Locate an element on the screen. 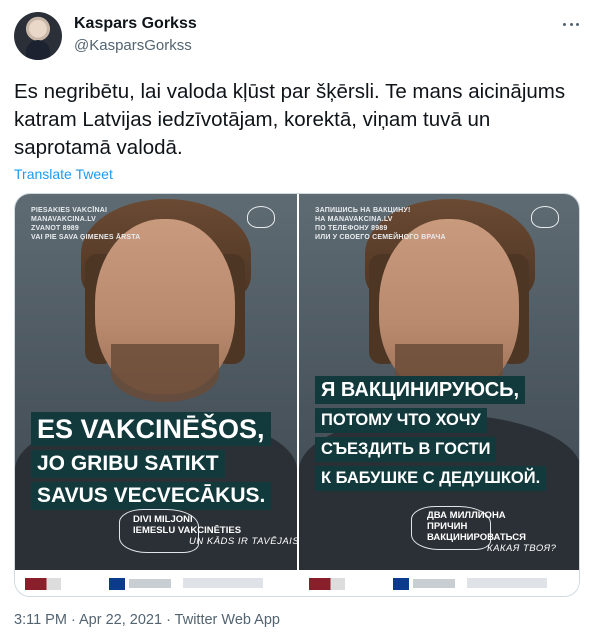 The image size is (590, 635). headline-line: SAVUS VECVECĀKUS. is located at coordinates (151, 496).